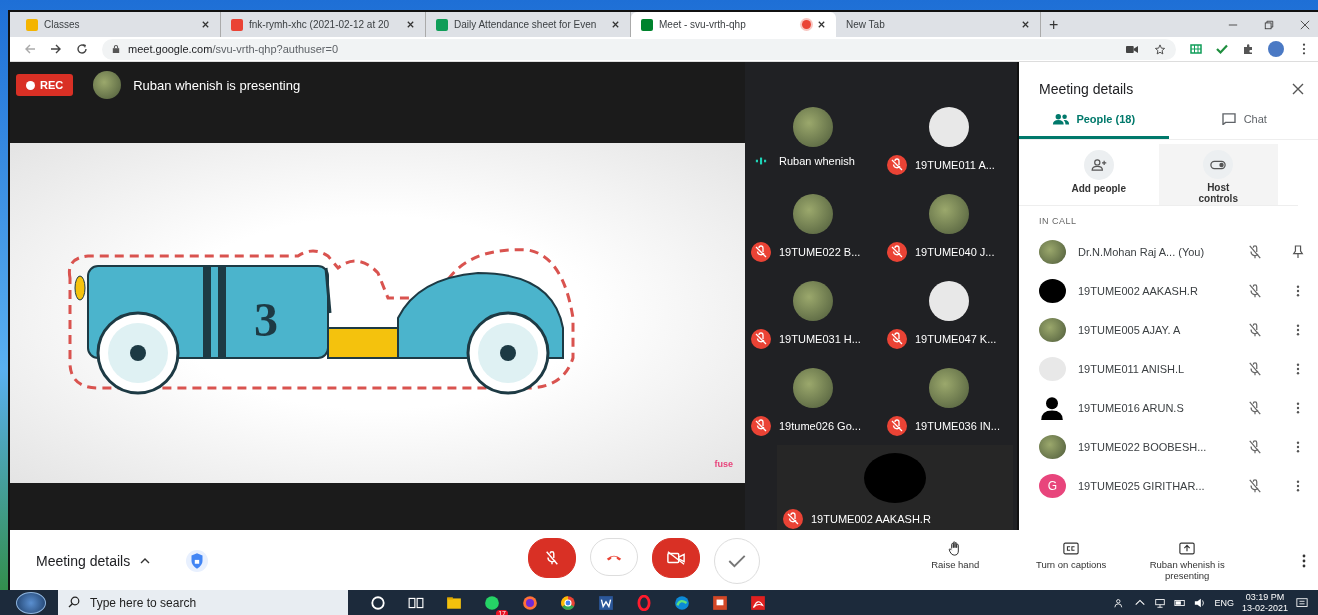 This screenshot has width=1318, height=615. I want to click on restore-icon, so click(1269, 24).